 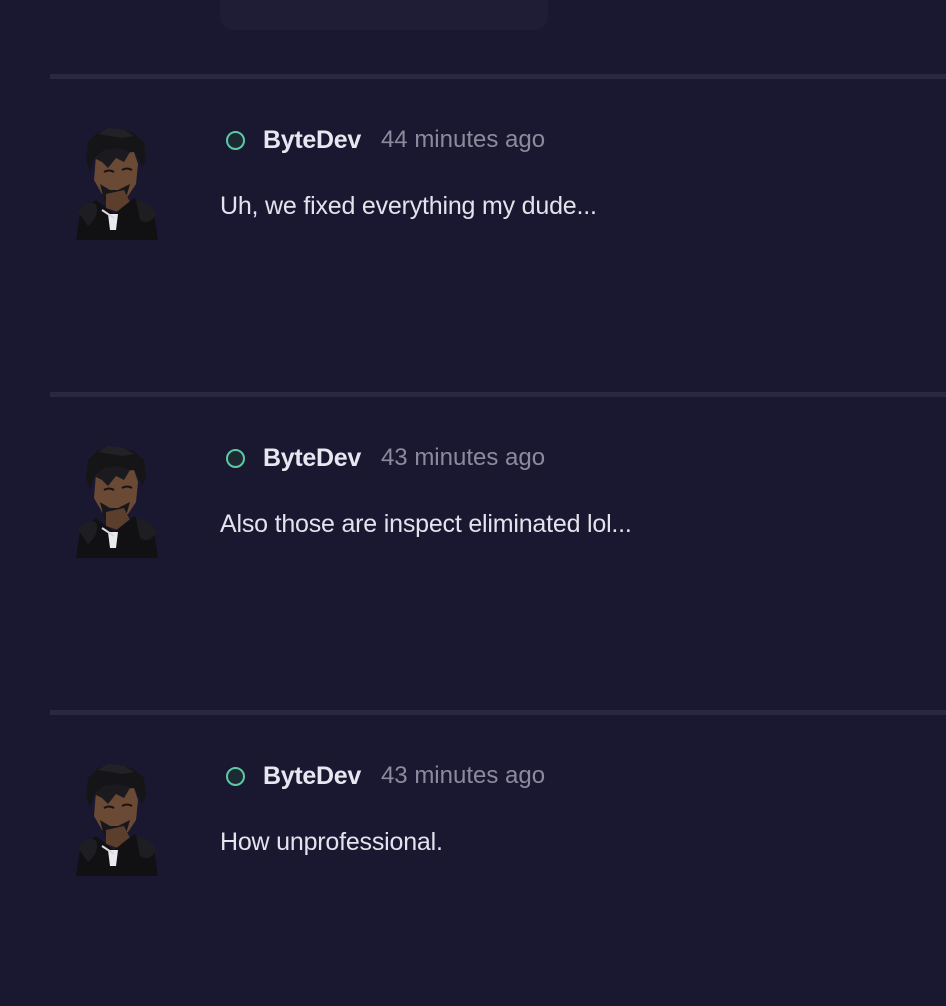 I want to click on post-header: ByteDev 44 minutes ago, so click(x=385, y=140).